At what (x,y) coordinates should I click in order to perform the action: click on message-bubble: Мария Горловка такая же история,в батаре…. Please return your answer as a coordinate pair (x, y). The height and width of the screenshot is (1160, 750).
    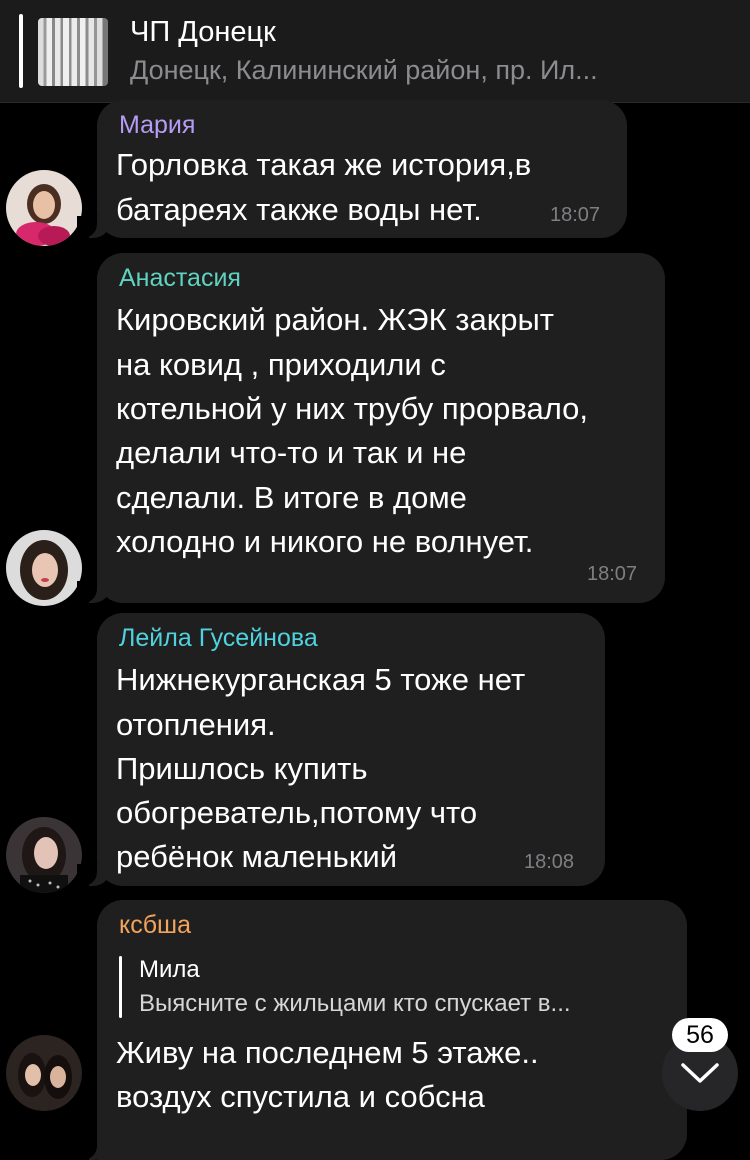
    Looking at the image, I should click on (352, 169).